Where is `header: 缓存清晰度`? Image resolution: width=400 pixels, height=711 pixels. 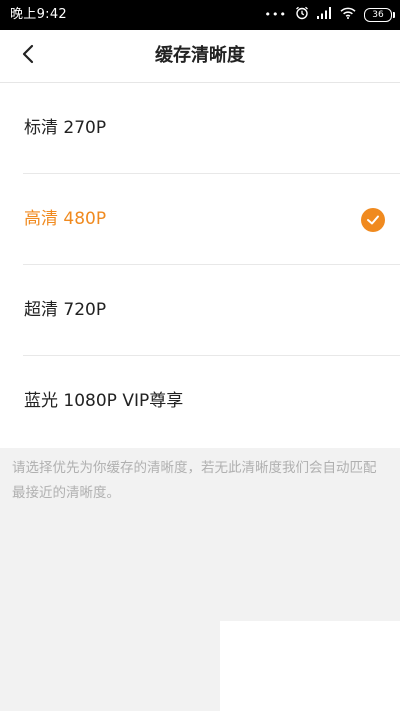 header: 缓存清晰度 is located at coordinates (200, 56).